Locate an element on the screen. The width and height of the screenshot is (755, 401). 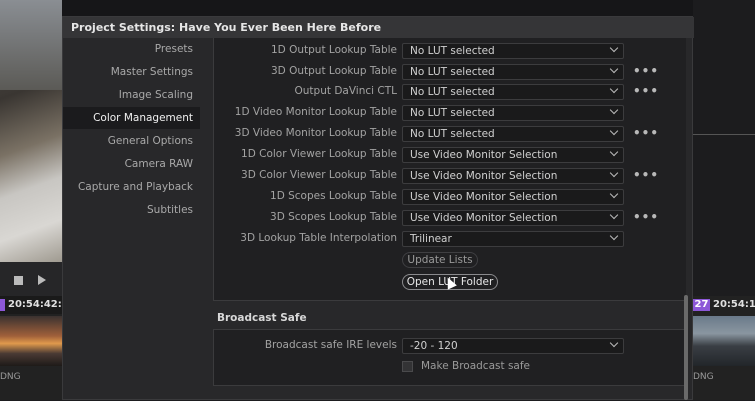
stop-icon is located at coordinates (18, 280).